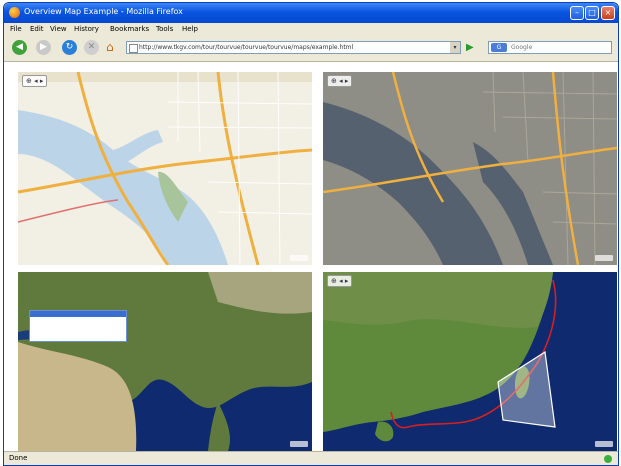 This screenshot has width=621, height=466. What do you see at coordinates (577, 13) in the screenshot?
I see `minimize-icon: –` at bounding box center [577, 13].